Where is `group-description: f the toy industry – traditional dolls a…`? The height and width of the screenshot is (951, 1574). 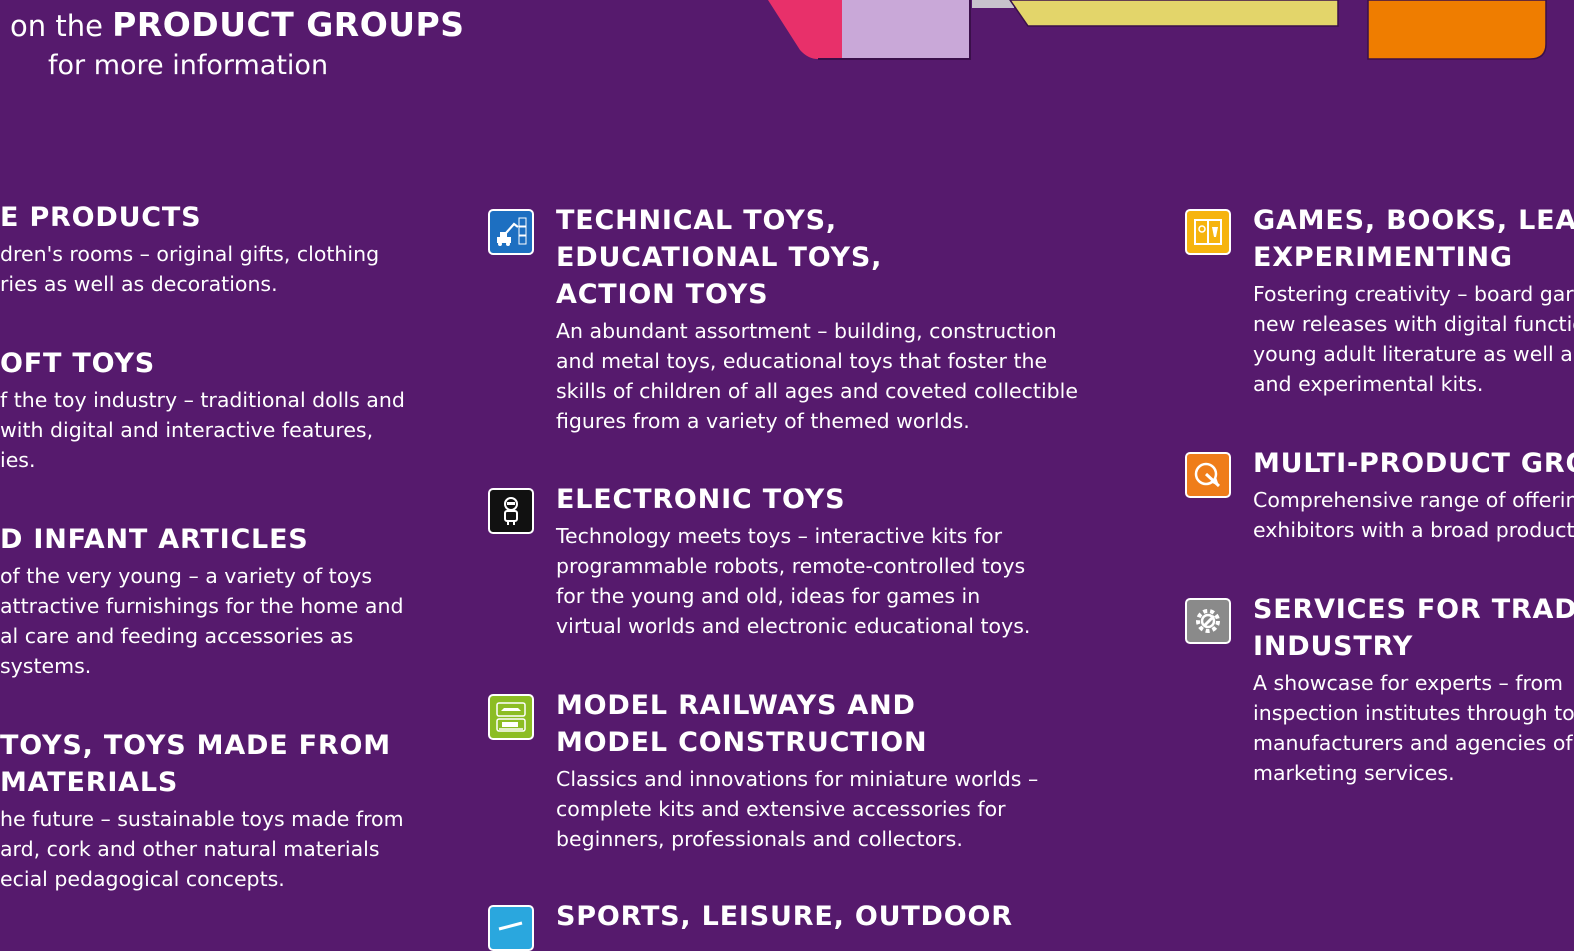
group-description: f the toy industry – traditional dolls a… is located at coordinates (202, 430).